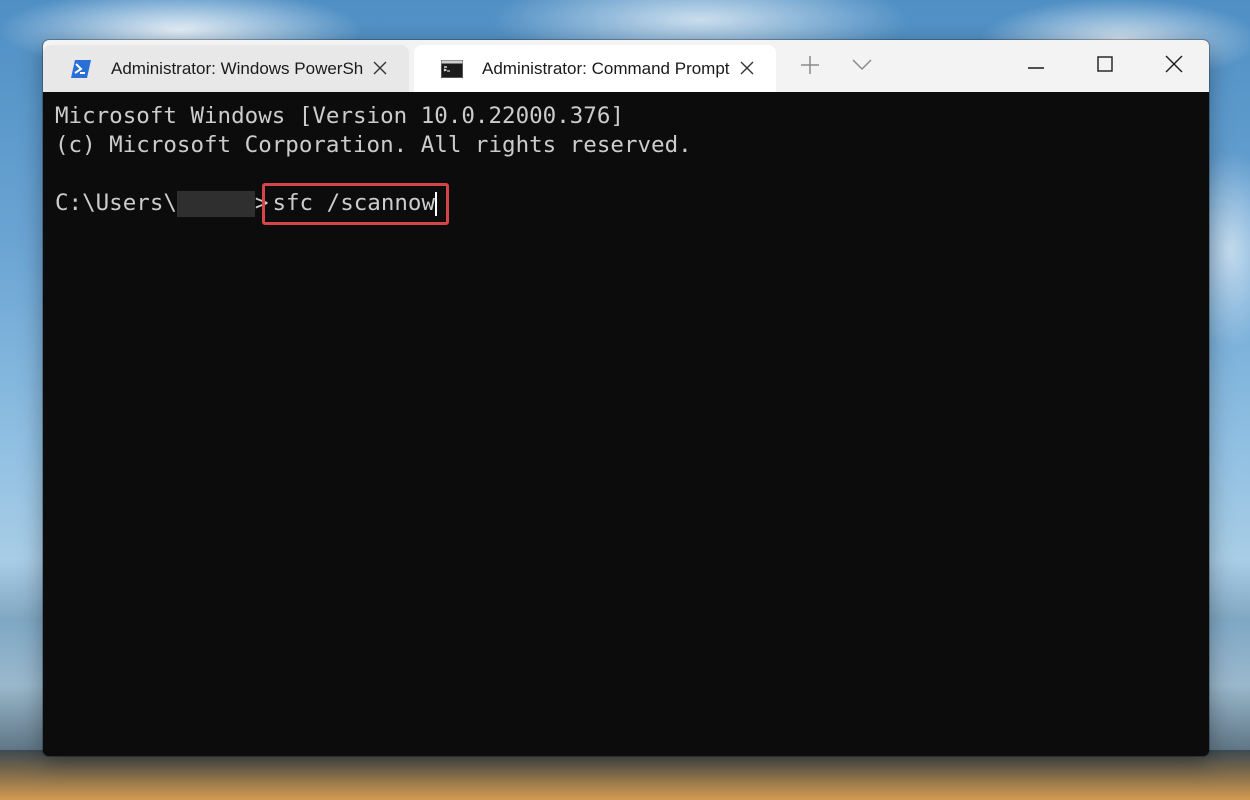 This screenshot has width=1250, height=800. I want to click on prompt-path: C:\Users\, so click(116, 203).